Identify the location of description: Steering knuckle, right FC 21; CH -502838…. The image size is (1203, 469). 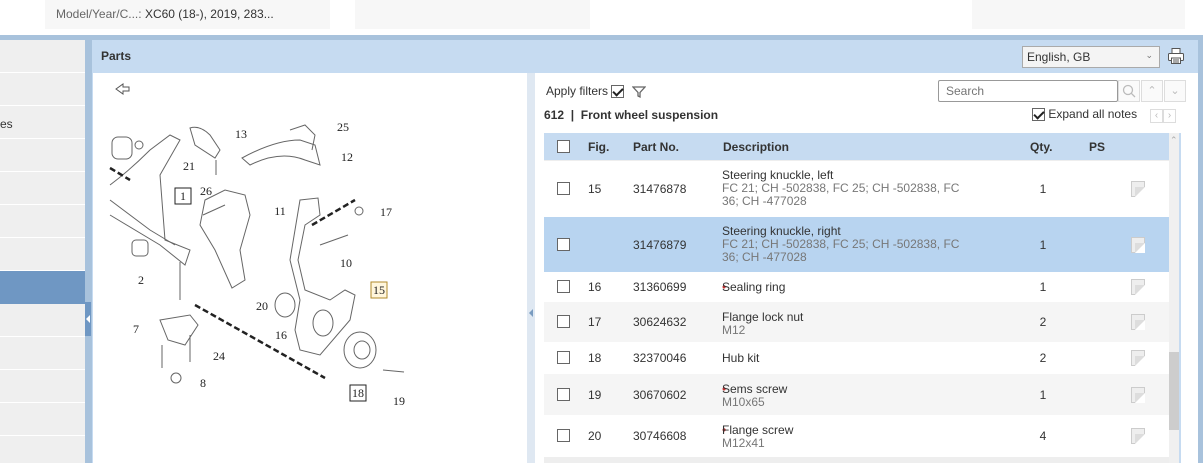
(847, 244).